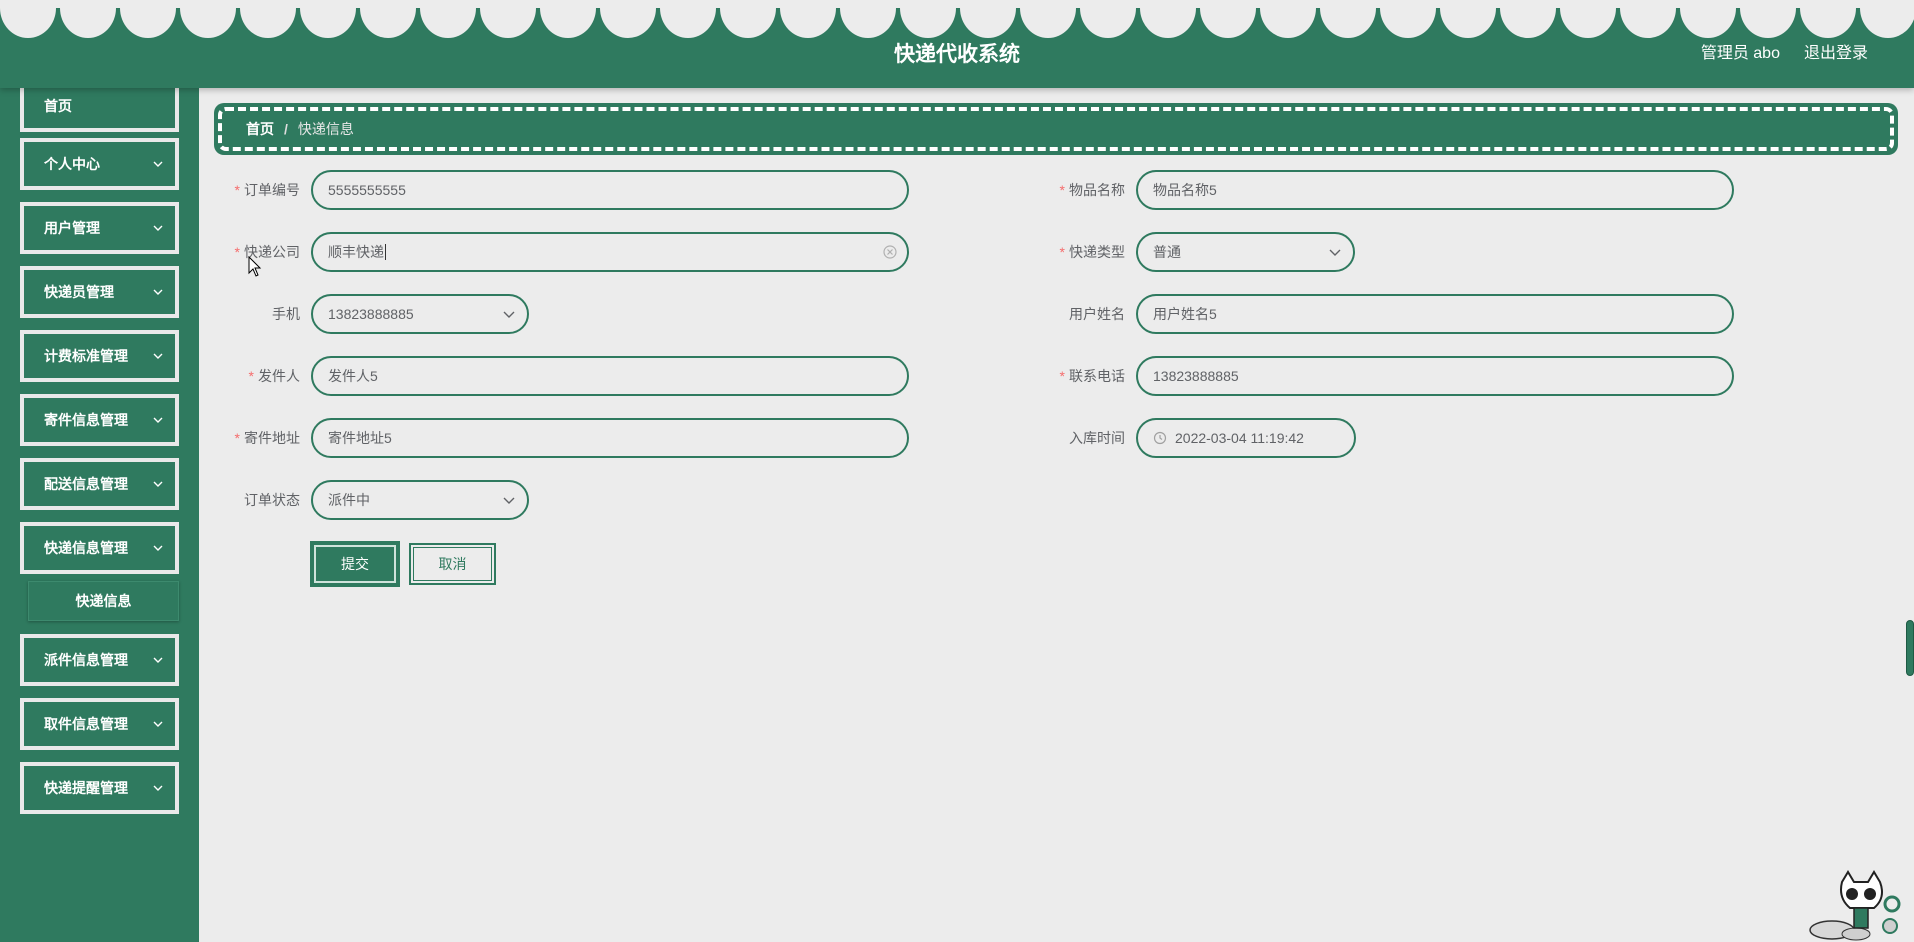 The height and width of the screenshot is (942, 1914). What do you see at coordinates (610, 376) in the screenshot?
I see `sender-input: 发件人5` at bounding box center [610, 376].